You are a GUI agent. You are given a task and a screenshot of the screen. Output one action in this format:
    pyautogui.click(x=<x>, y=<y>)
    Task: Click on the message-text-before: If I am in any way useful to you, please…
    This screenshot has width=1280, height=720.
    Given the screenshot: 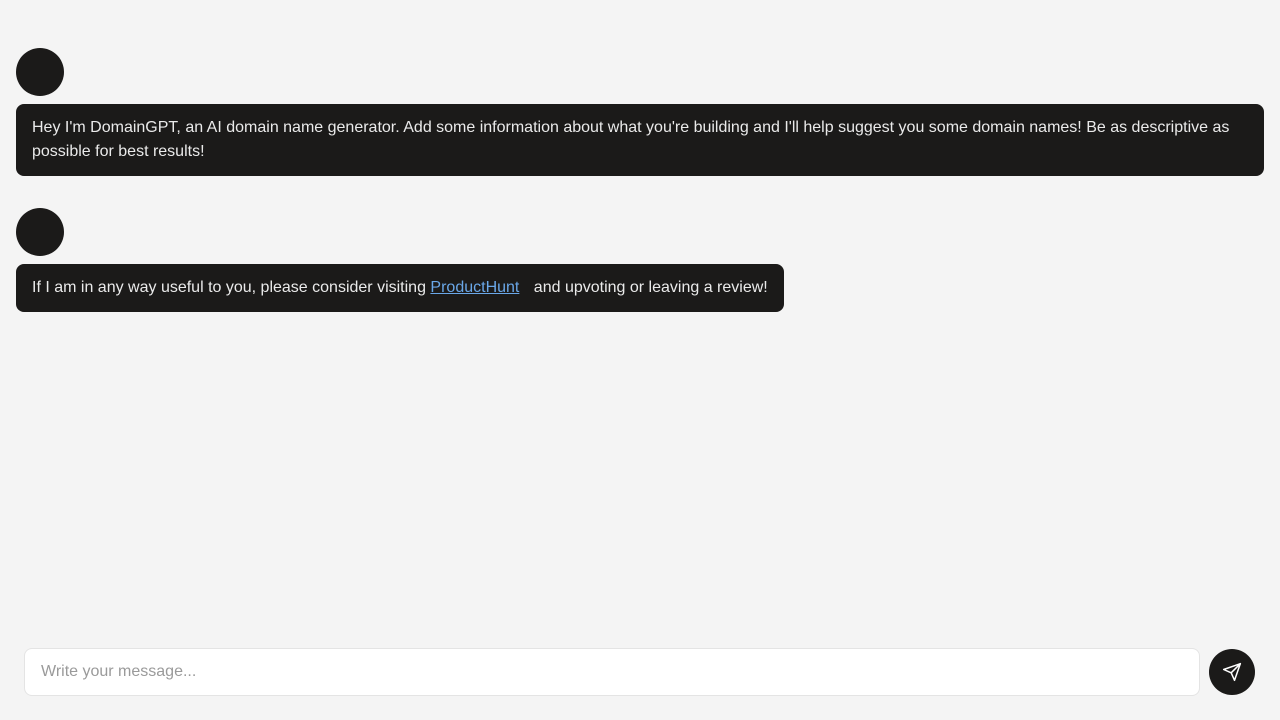 What is the action you would take?
    pyautogui.click(x=231, y=287)
    